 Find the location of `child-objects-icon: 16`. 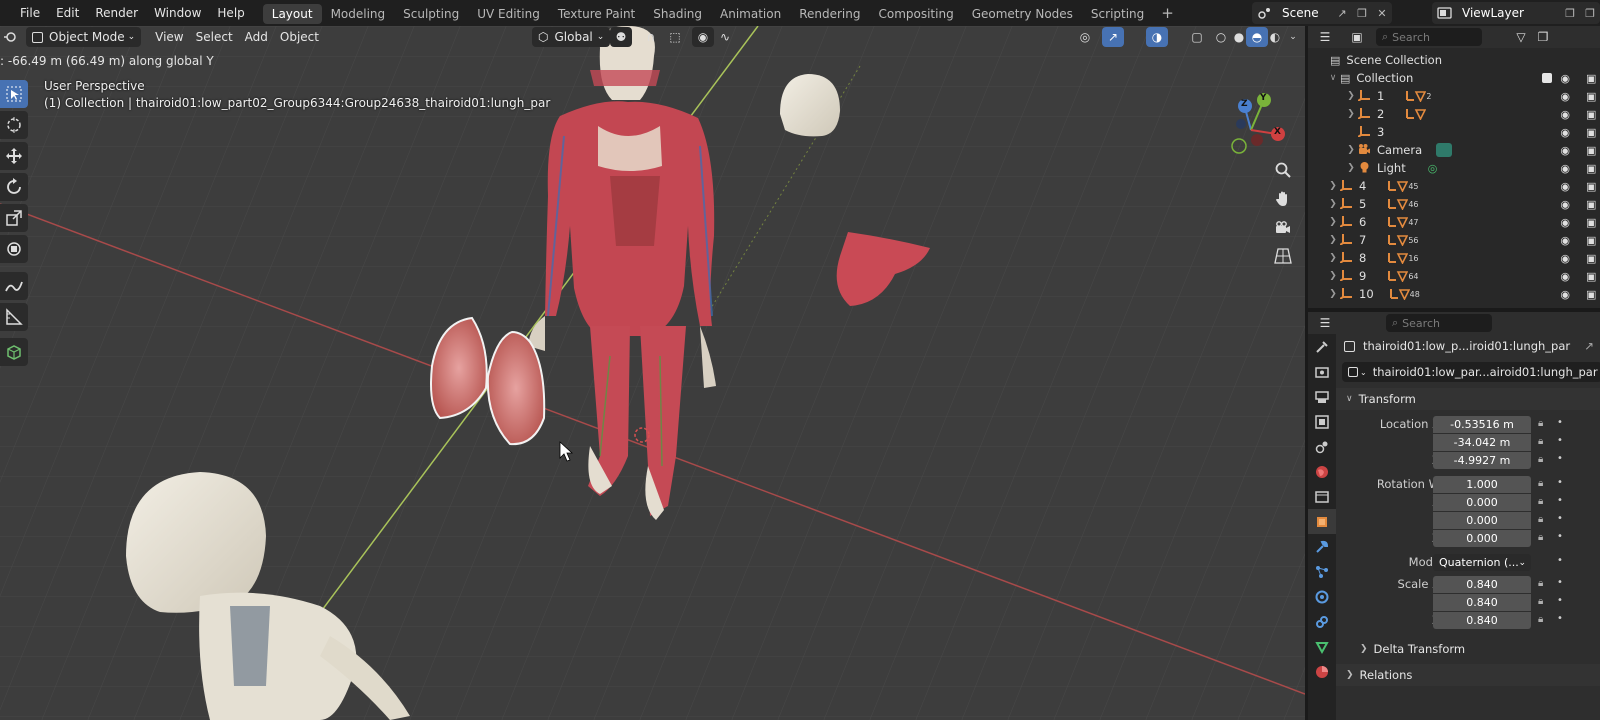

child-objects-icon: 16 is located at coordinates (1402, 258).